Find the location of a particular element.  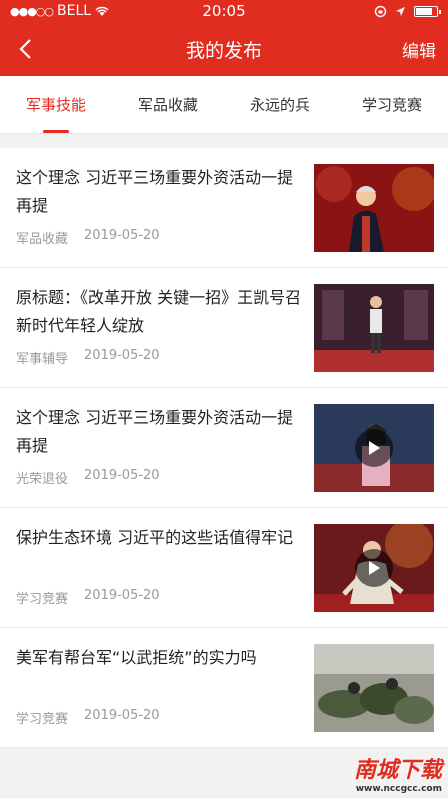

tab-study-contest: 学习竞赛 is located at coordinates (392, 104).